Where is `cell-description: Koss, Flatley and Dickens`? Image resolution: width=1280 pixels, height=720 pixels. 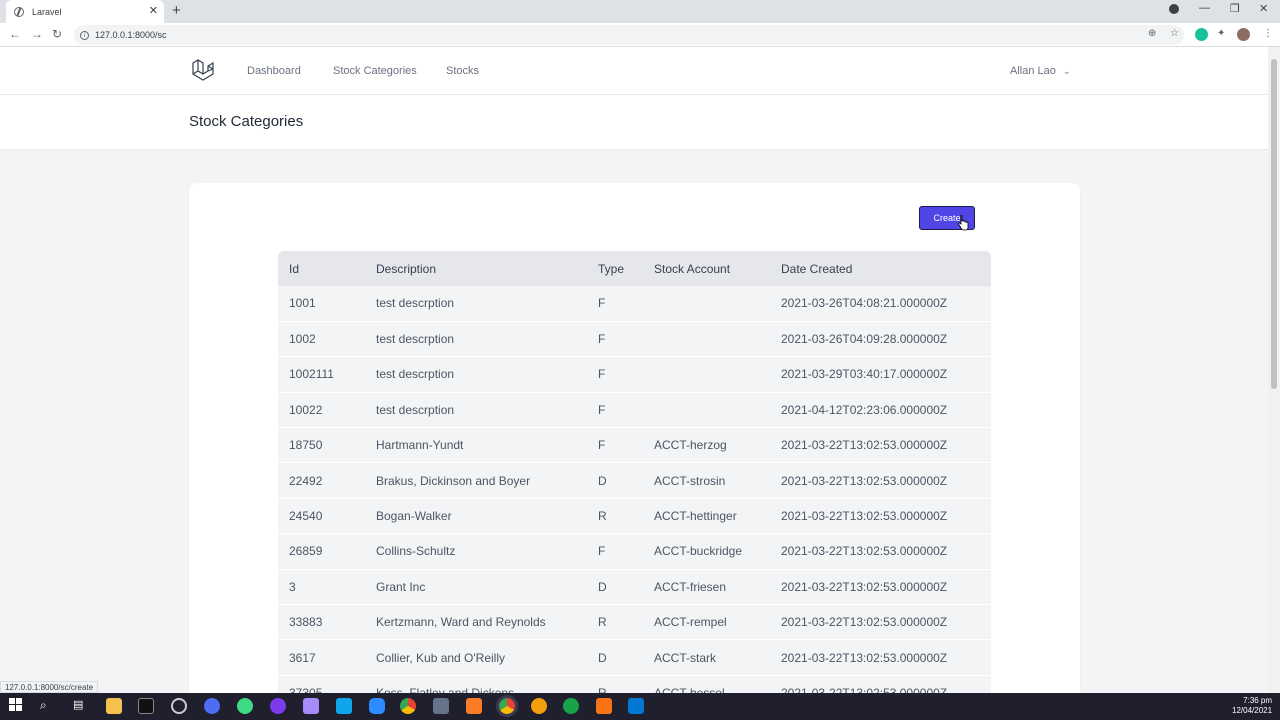
cell-description: Koss, Flatley and Dickens is located at coordinates (445, 689).